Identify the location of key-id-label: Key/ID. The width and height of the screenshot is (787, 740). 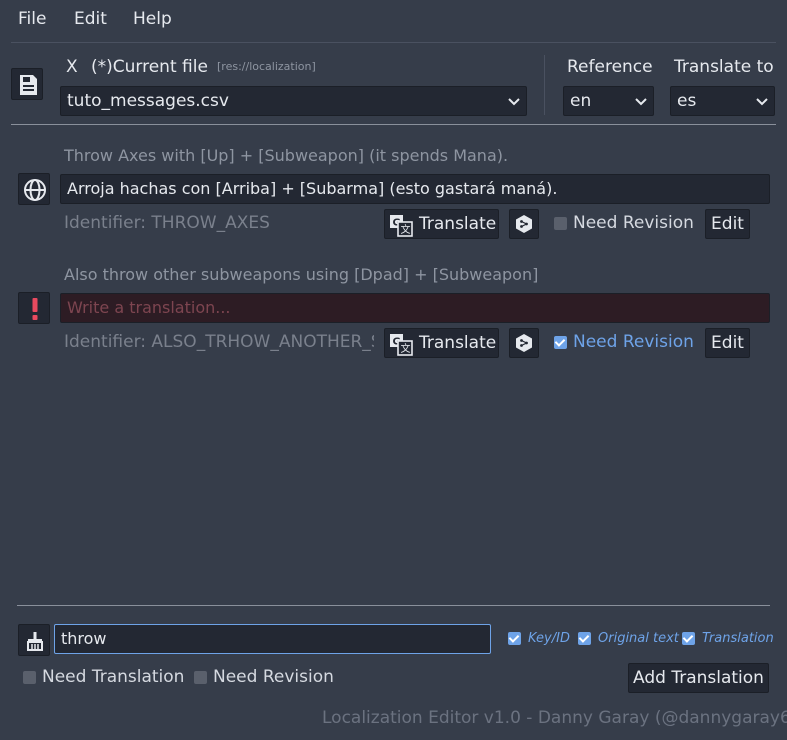
(549, 638).